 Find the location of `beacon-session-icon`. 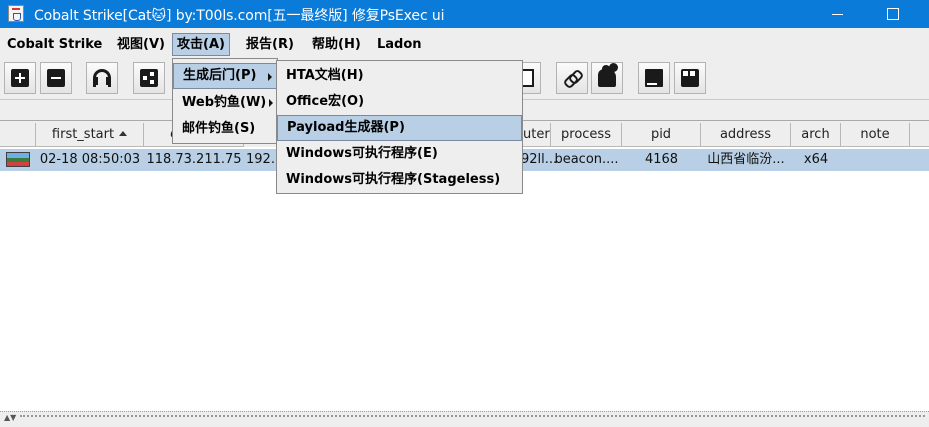

beacon-session-icon is located at coordinates (18, 159).